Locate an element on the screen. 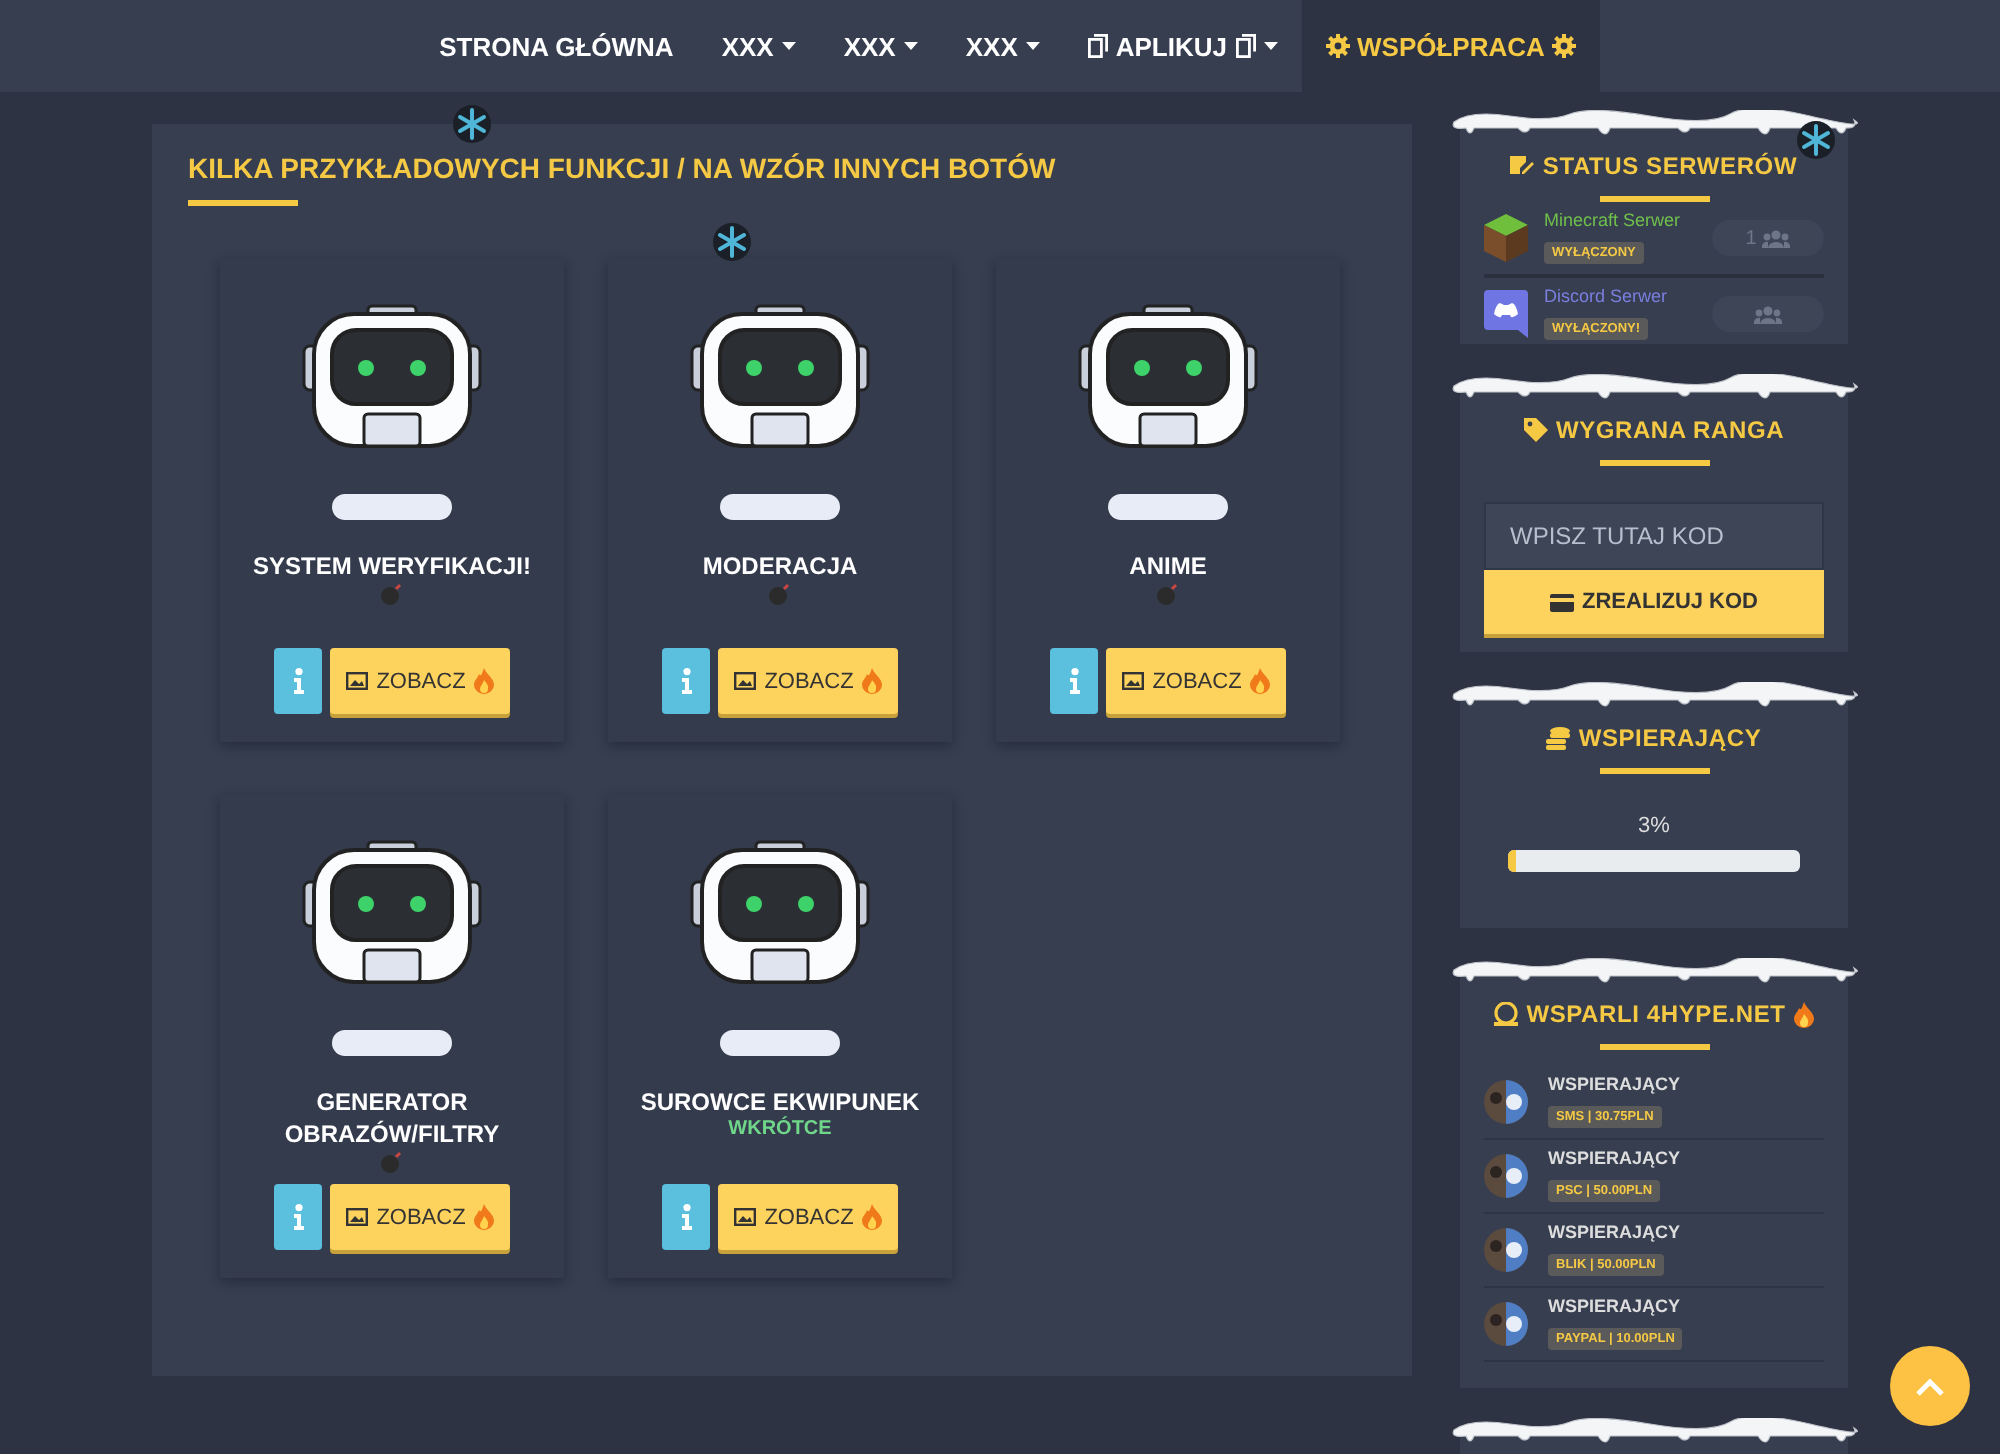  widget-title: STATUS SERWERÓW is located at coordinates (1654, 166).